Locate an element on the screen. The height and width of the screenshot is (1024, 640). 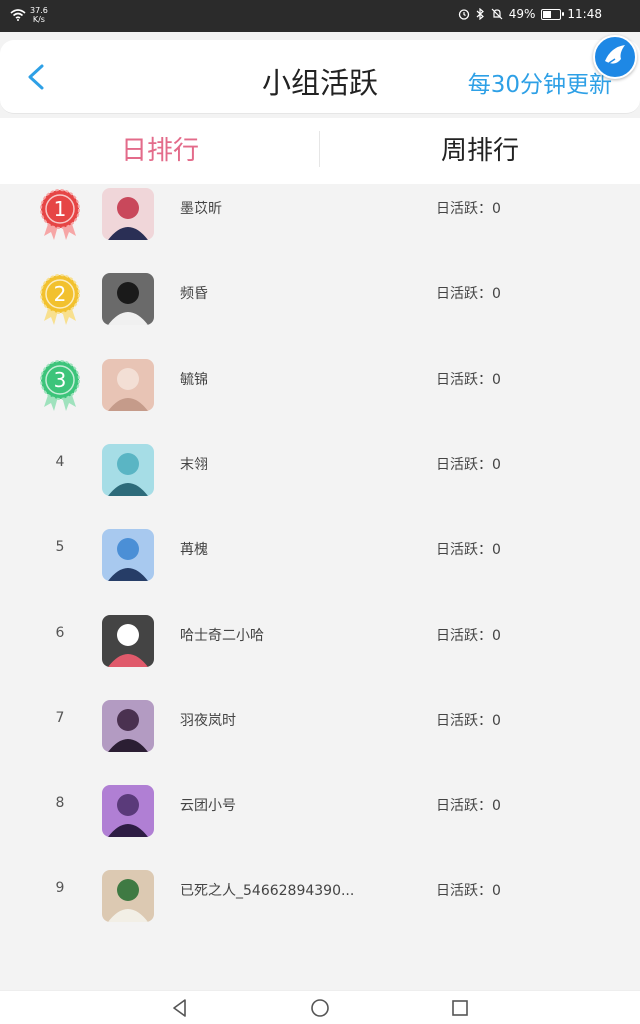
rank-number: 1 is located at coordinates (60, 209).